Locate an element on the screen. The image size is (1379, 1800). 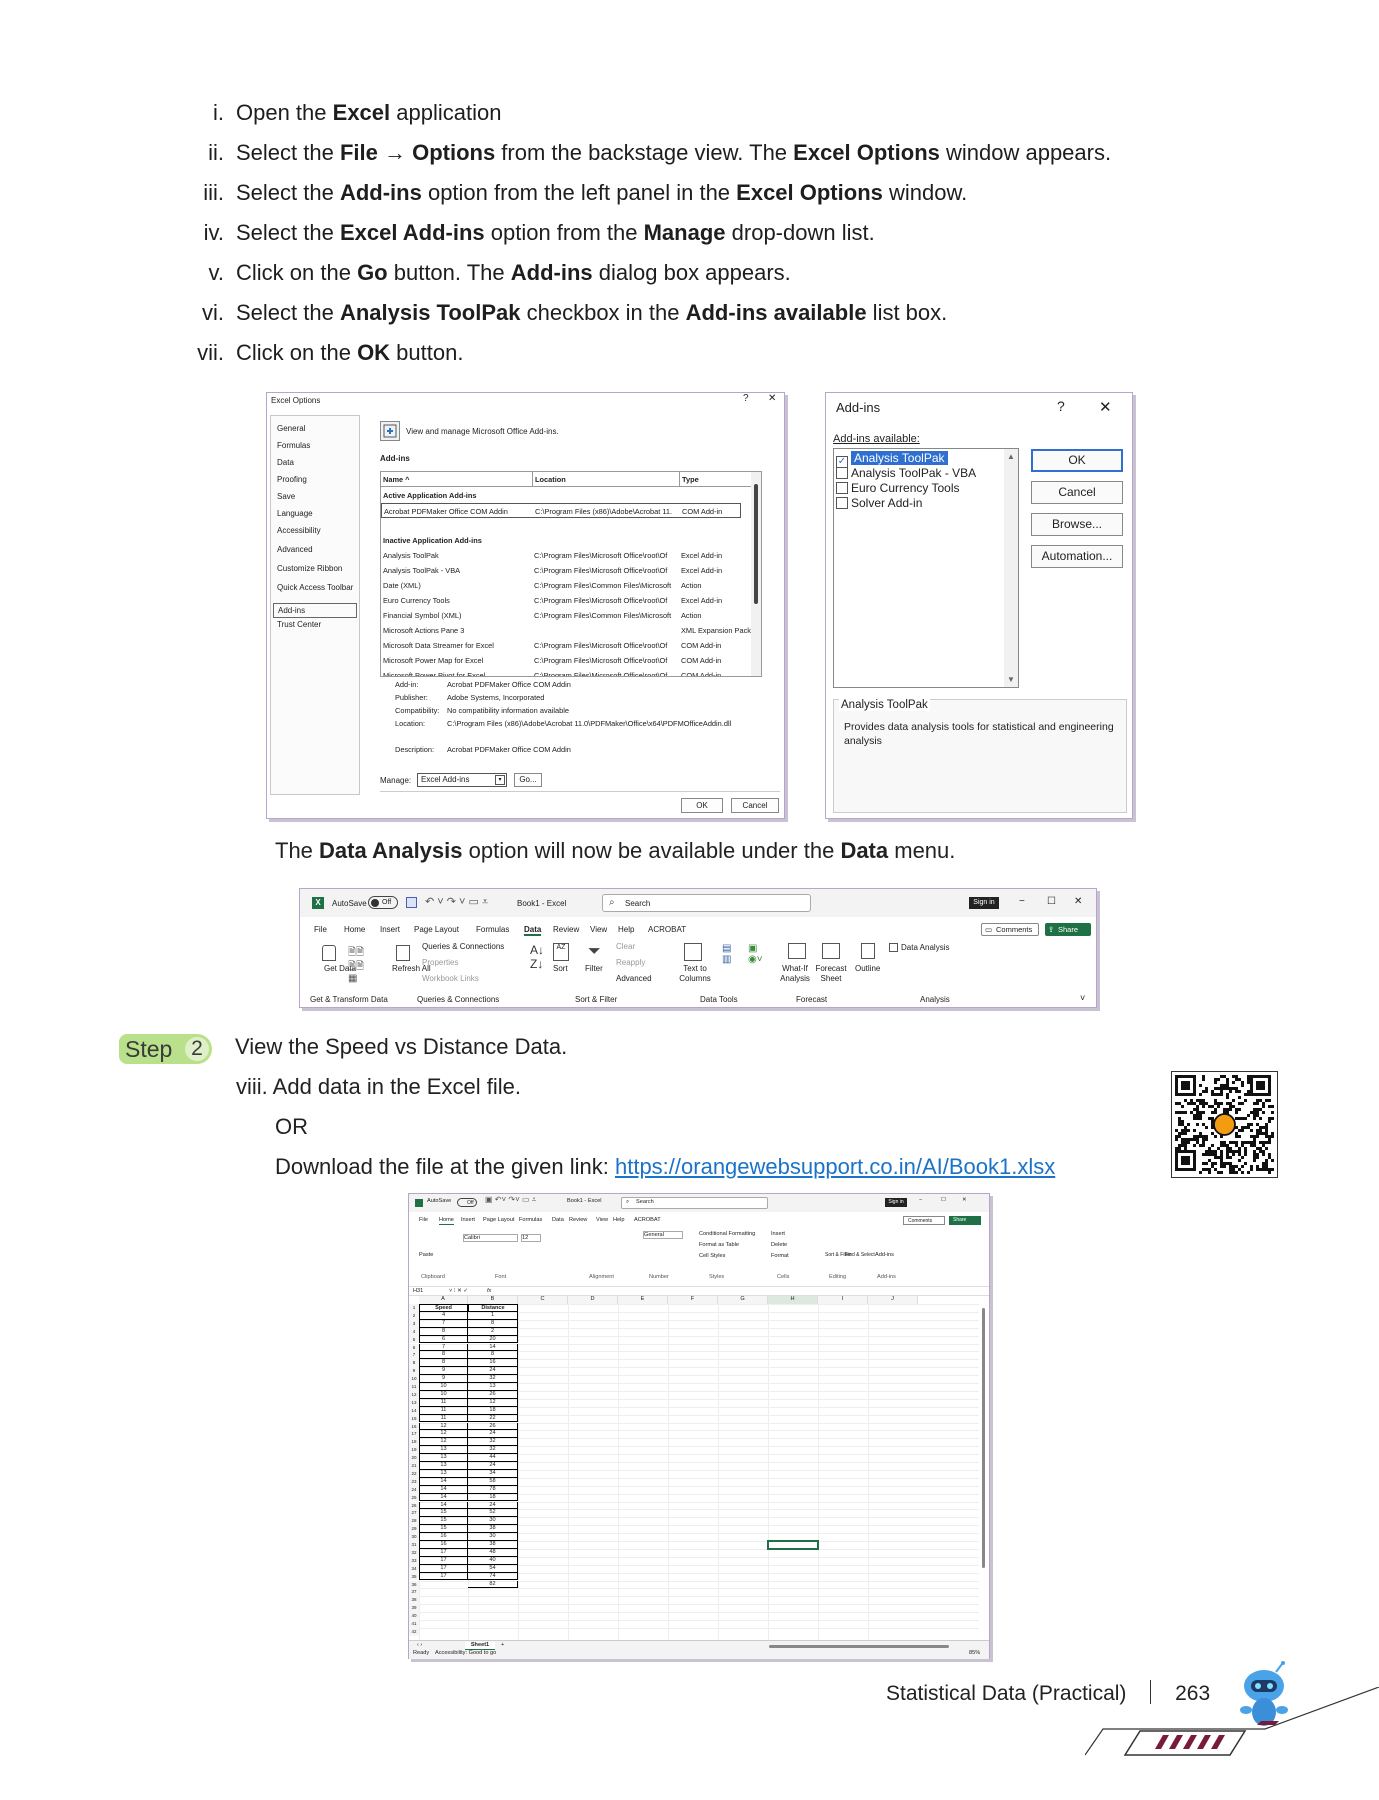
quick-access-icons: ▣ ↶˅ ↷˅ ▭ ⩡ is located at coordinates (510, 1200).